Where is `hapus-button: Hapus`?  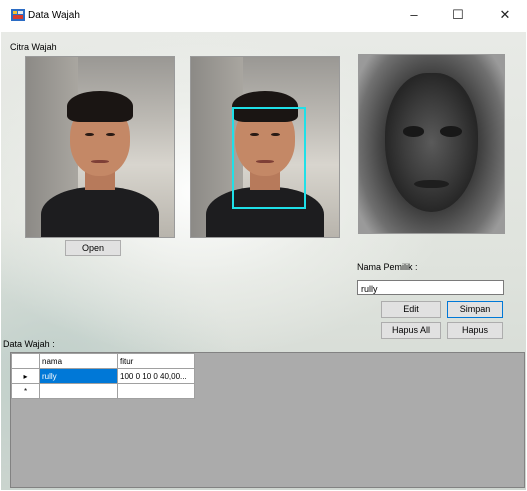
hapus-button: Hapus is located at coordinates (475, 330).